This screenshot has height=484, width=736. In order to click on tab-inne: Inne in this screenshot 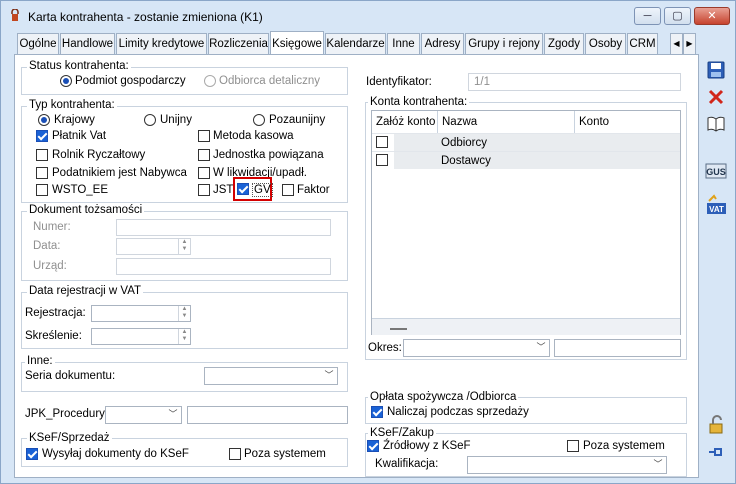, I will do `click(403, 43)`.